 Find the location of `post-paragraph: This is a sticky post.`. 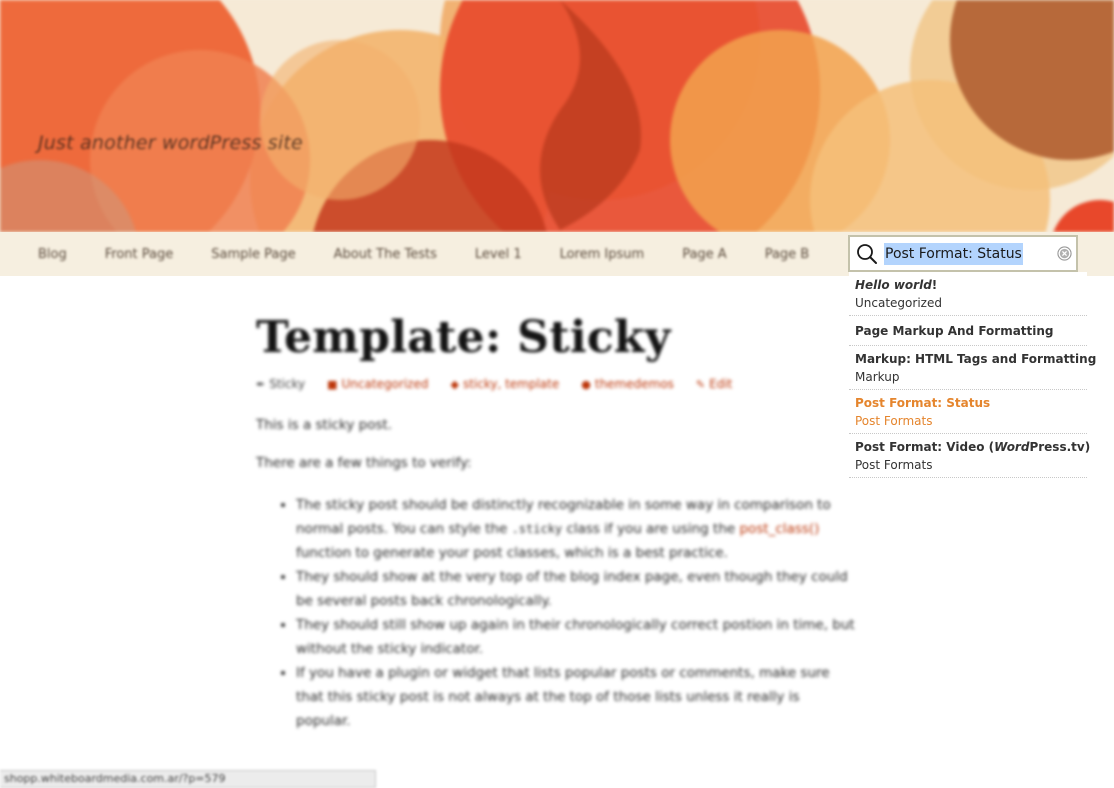

post-paragraph: This is a sticky post. is located at coordinates (324, 425).